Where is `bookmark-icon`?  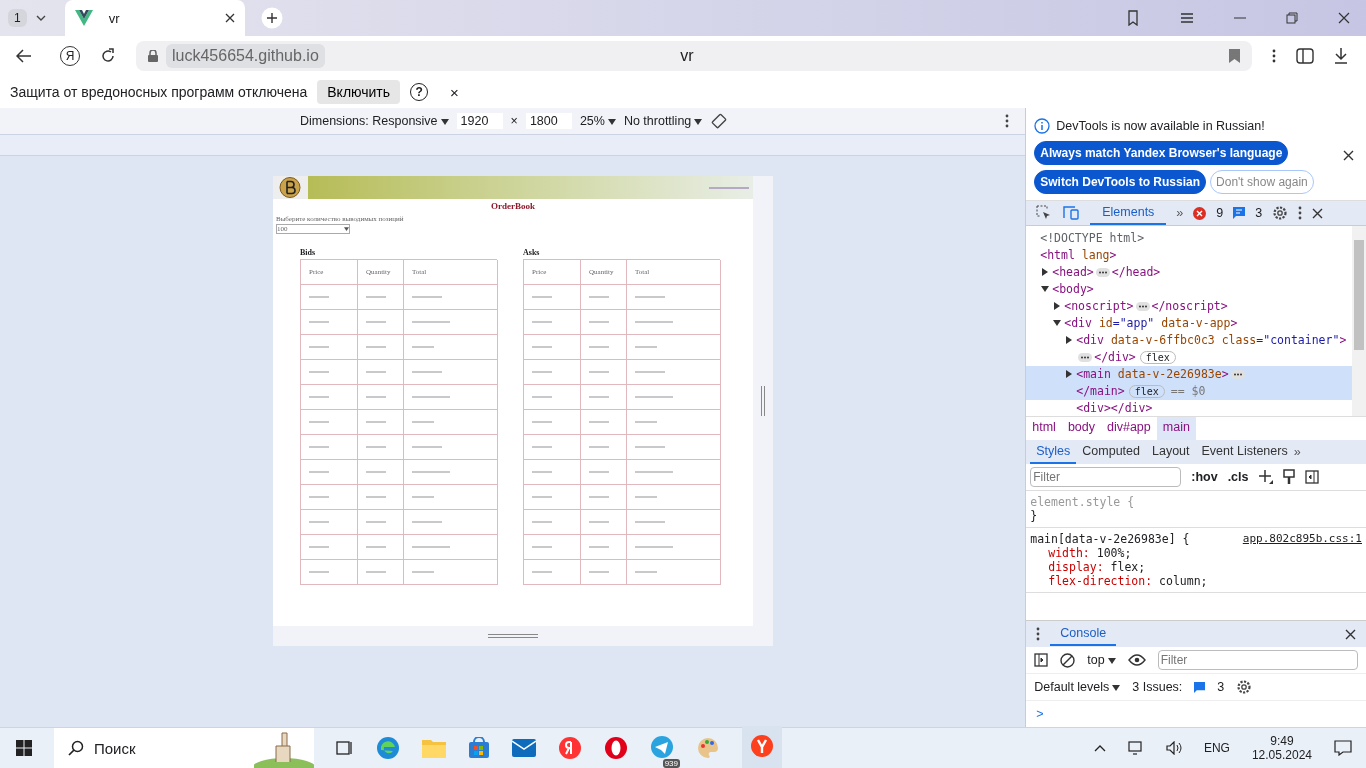 bookmark-icon is located at coordinates (1234, 56).